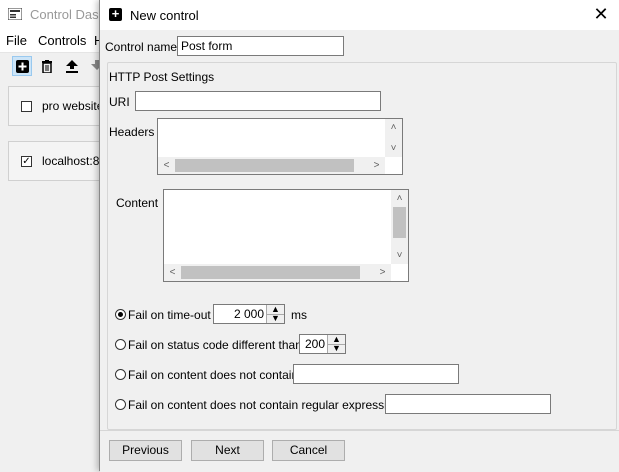 Image resolution: width=619 pixels, height=472 pixels. What do you see at coordinates (16, 40) in the screenshot?
I see `menu-file: File` at bounding box center [16, 40].